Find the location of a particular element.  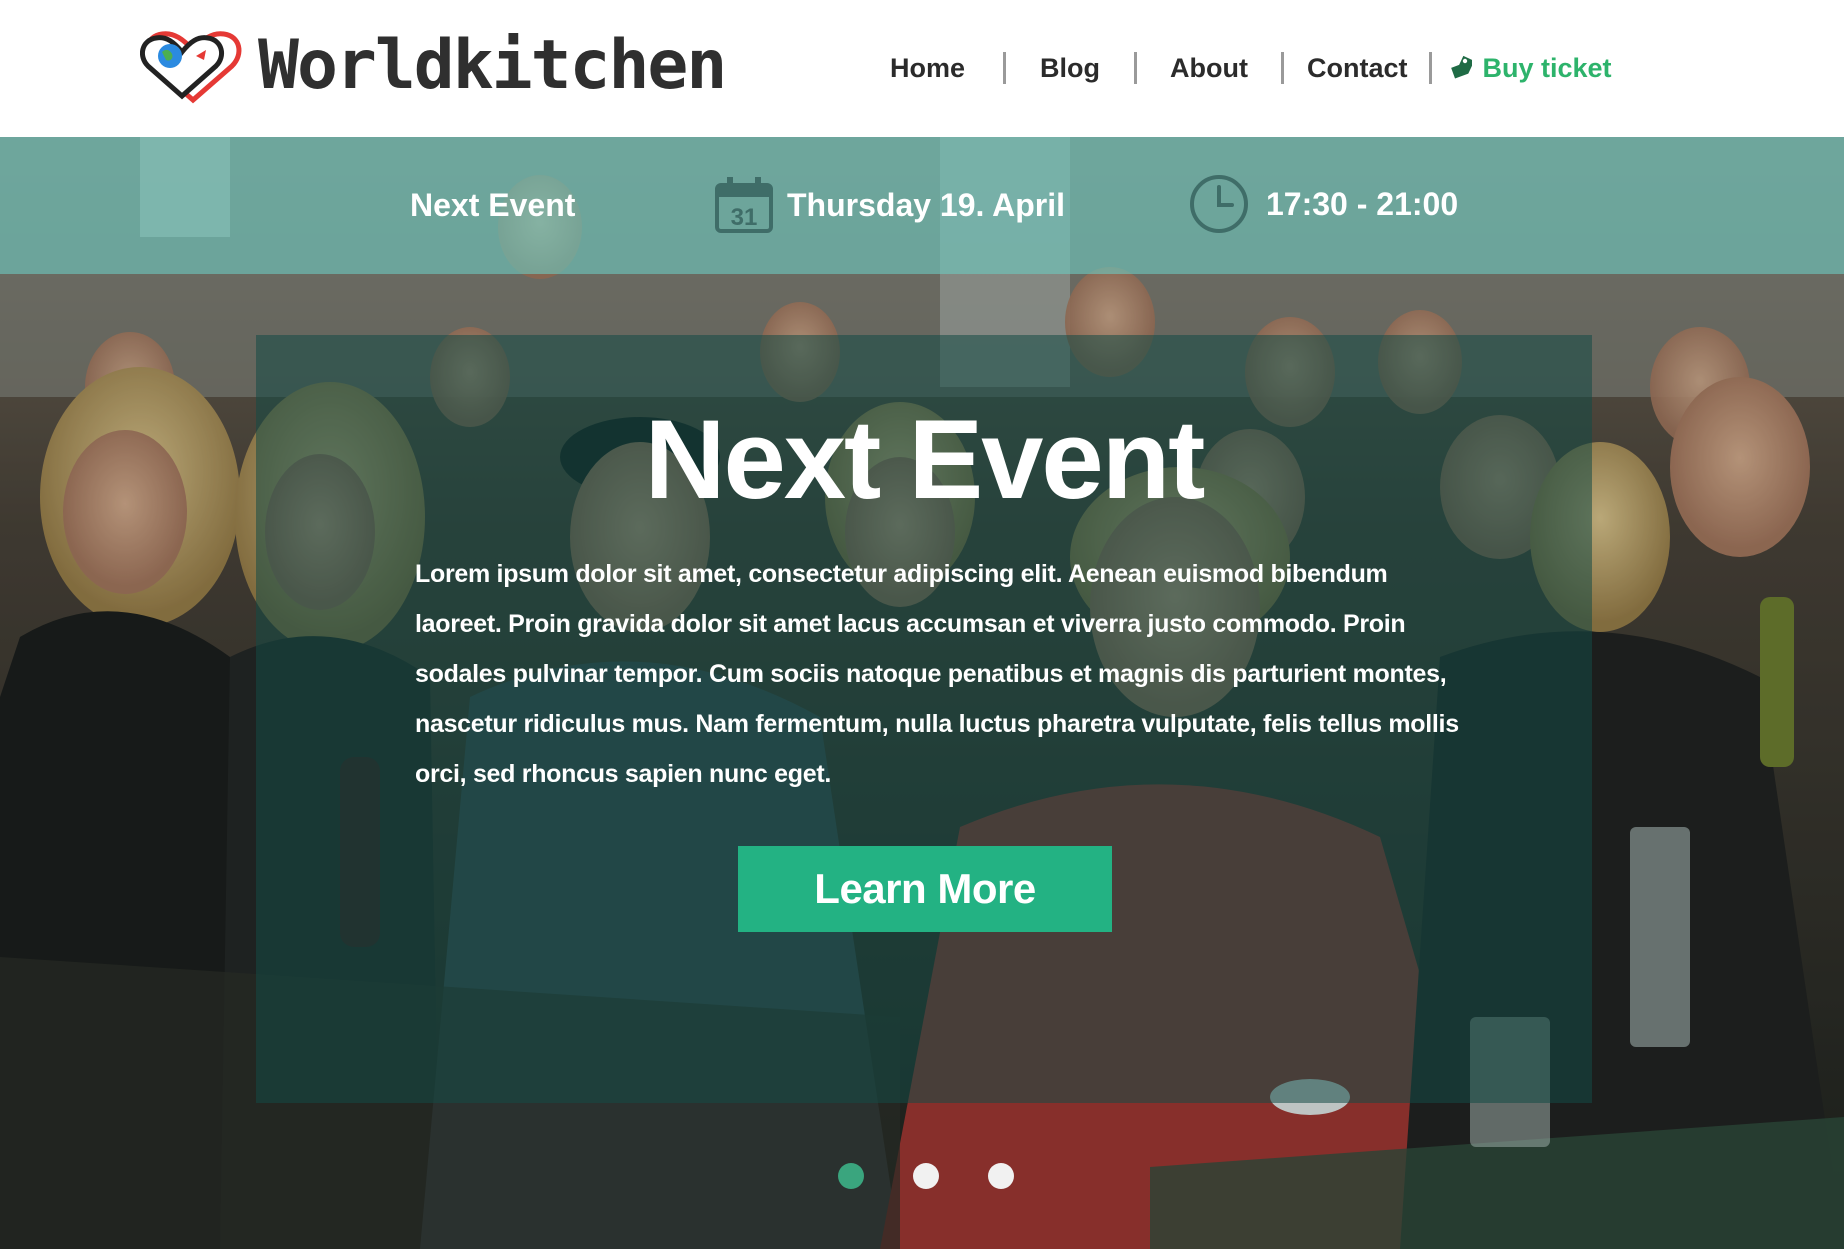

nav-blog: Blog is located at coordinates (1070, 68).